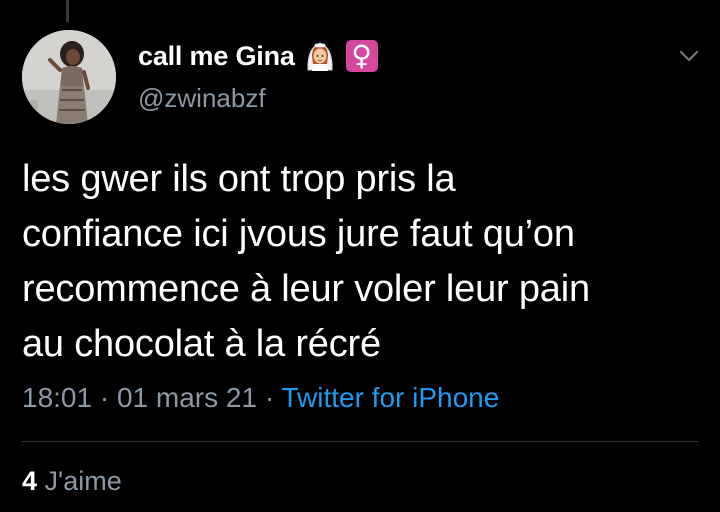  Describe the element at coordinates (30, 481) in the screenshot. I see `likes-count: 4` at that location.